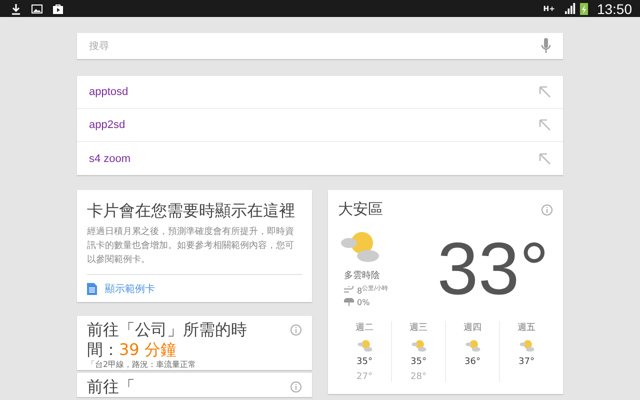  Describe the element at coordinates (142, 365) in the screenshot. I see `route-detail: 「台2甲線，路況：車流量正常` at that location.